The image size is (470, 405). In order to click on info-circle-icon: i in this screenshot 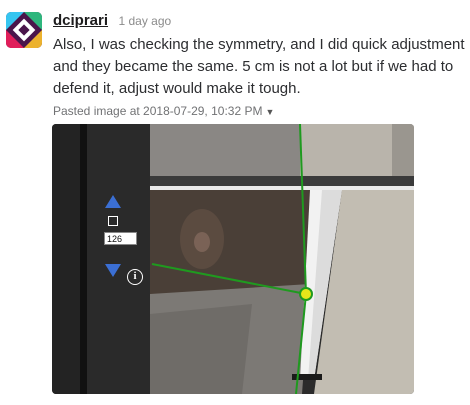, I will do `click(135, 277)`.